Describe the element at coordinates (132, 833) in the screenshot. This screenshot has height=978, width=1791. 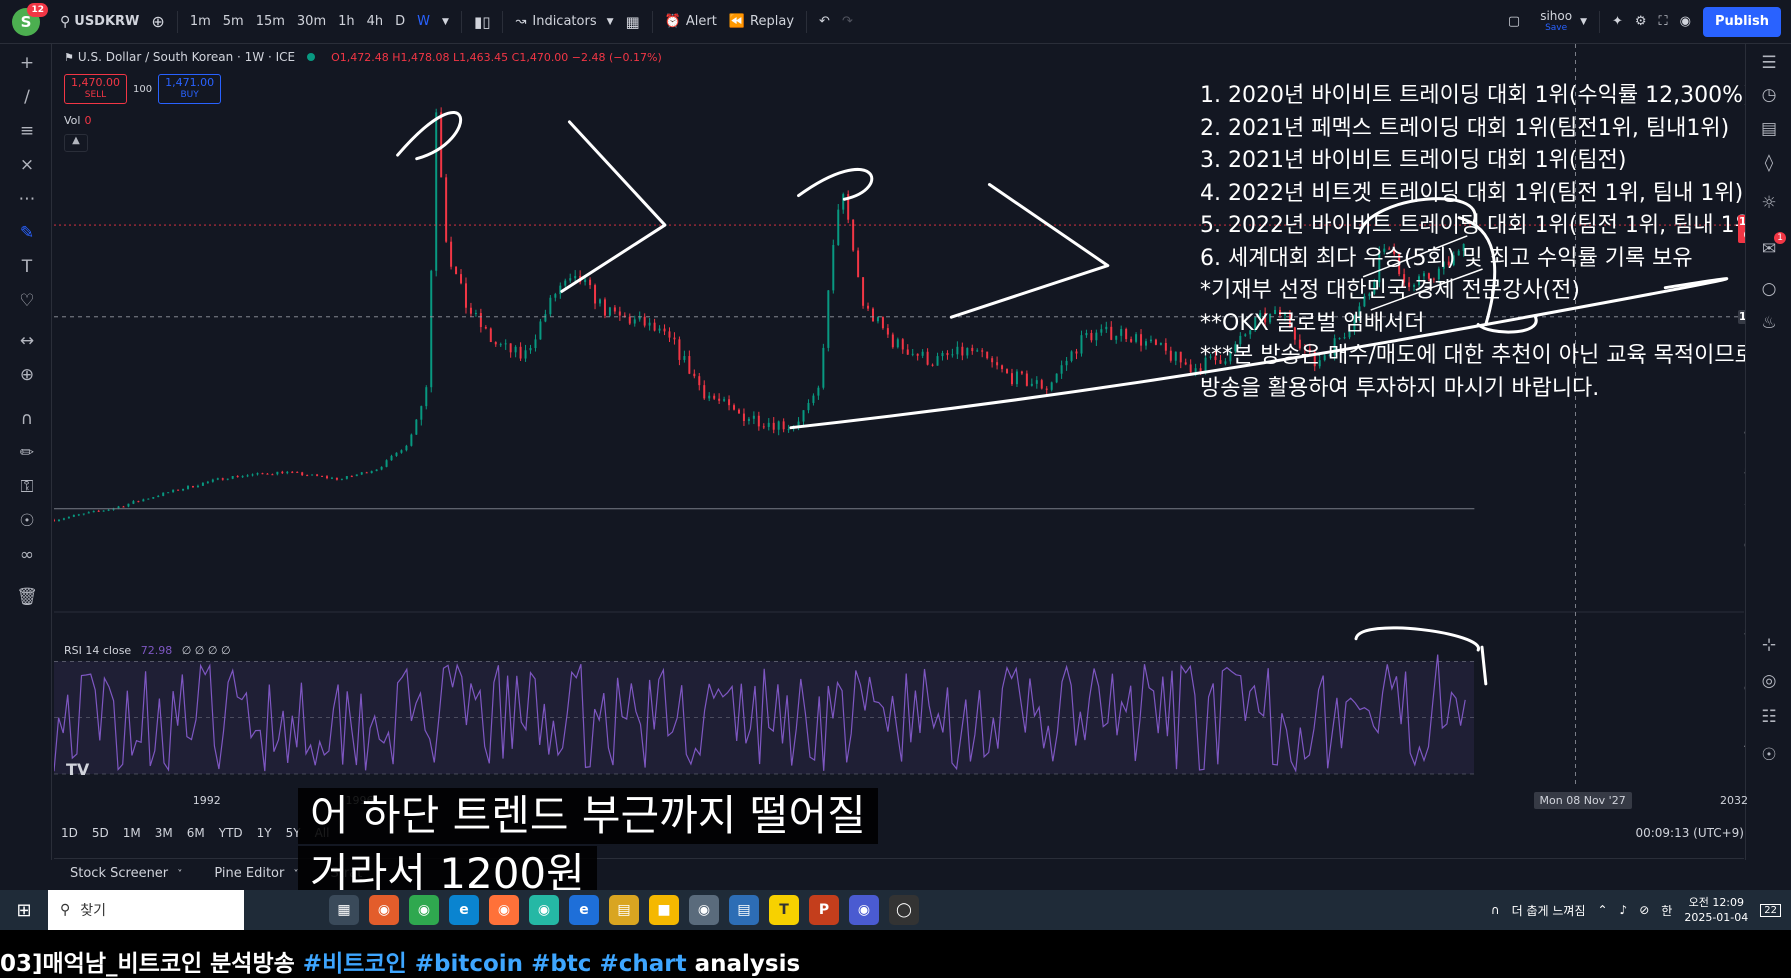
I see `range-1M: 1M` at that location.